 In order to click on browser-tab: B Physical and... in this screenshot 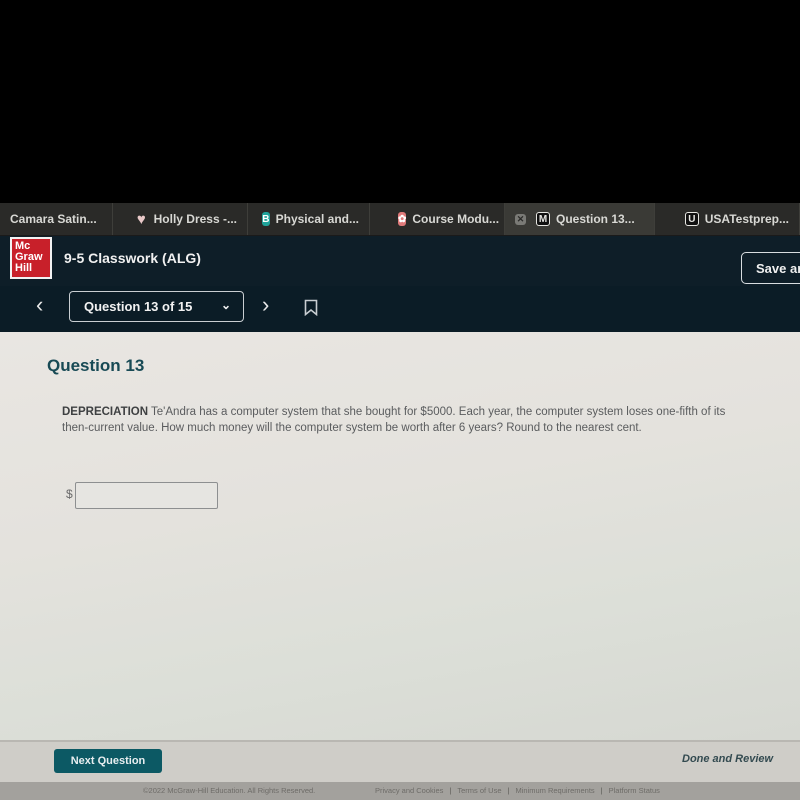, I will do `click(309, 219)`.